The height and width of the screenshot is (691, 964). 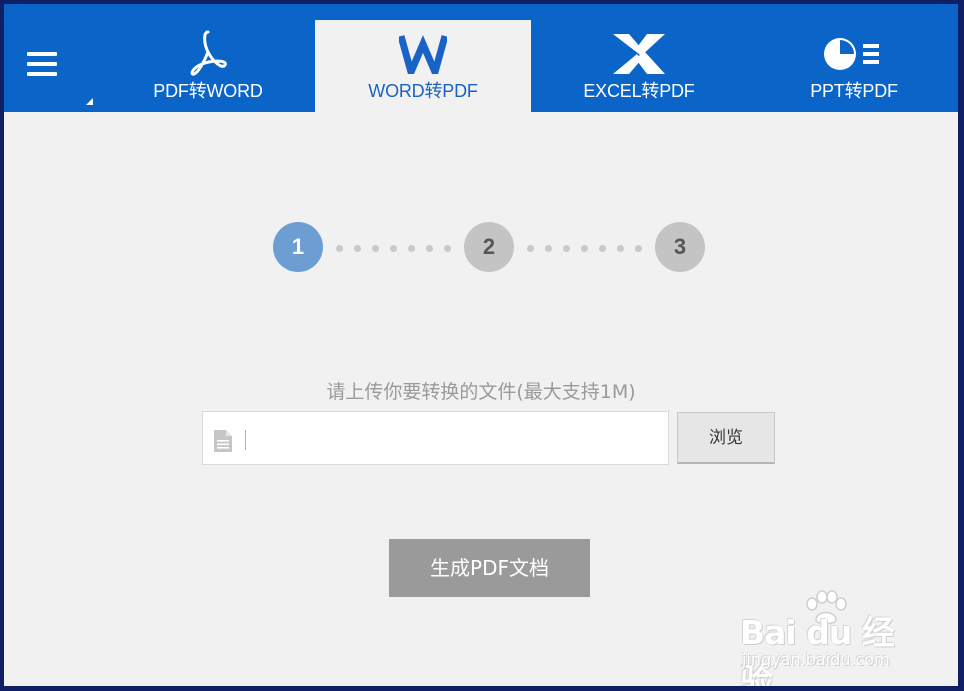 I want to click on excel-icon, so click(x=639, y=56).